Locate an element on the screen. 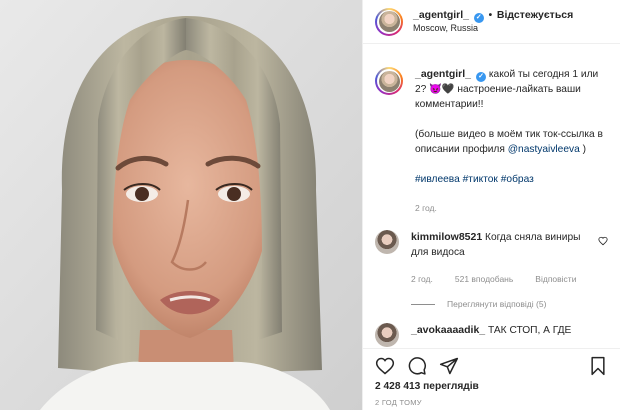 This screenshot has width=620, height=410. replies-divider is located at coordinates (423, 304).